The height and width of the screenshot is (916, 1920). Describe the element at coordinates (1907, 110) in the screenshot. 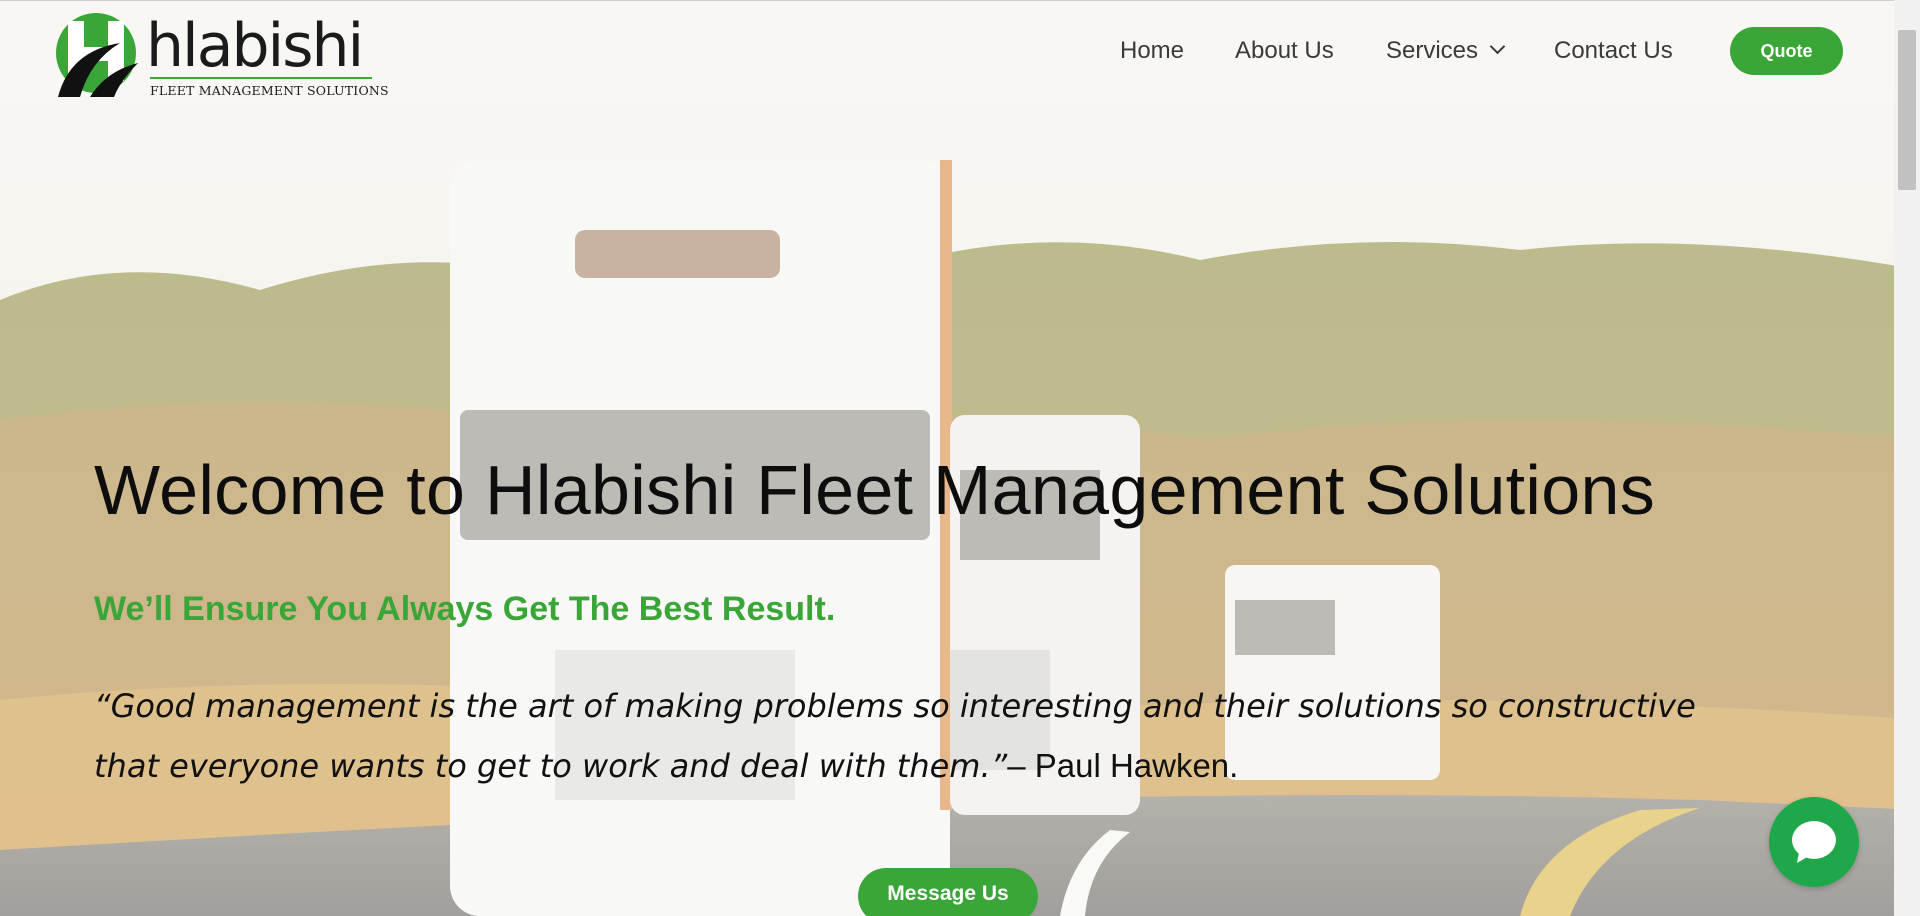

I see `scrollbar-thumb` at that location.